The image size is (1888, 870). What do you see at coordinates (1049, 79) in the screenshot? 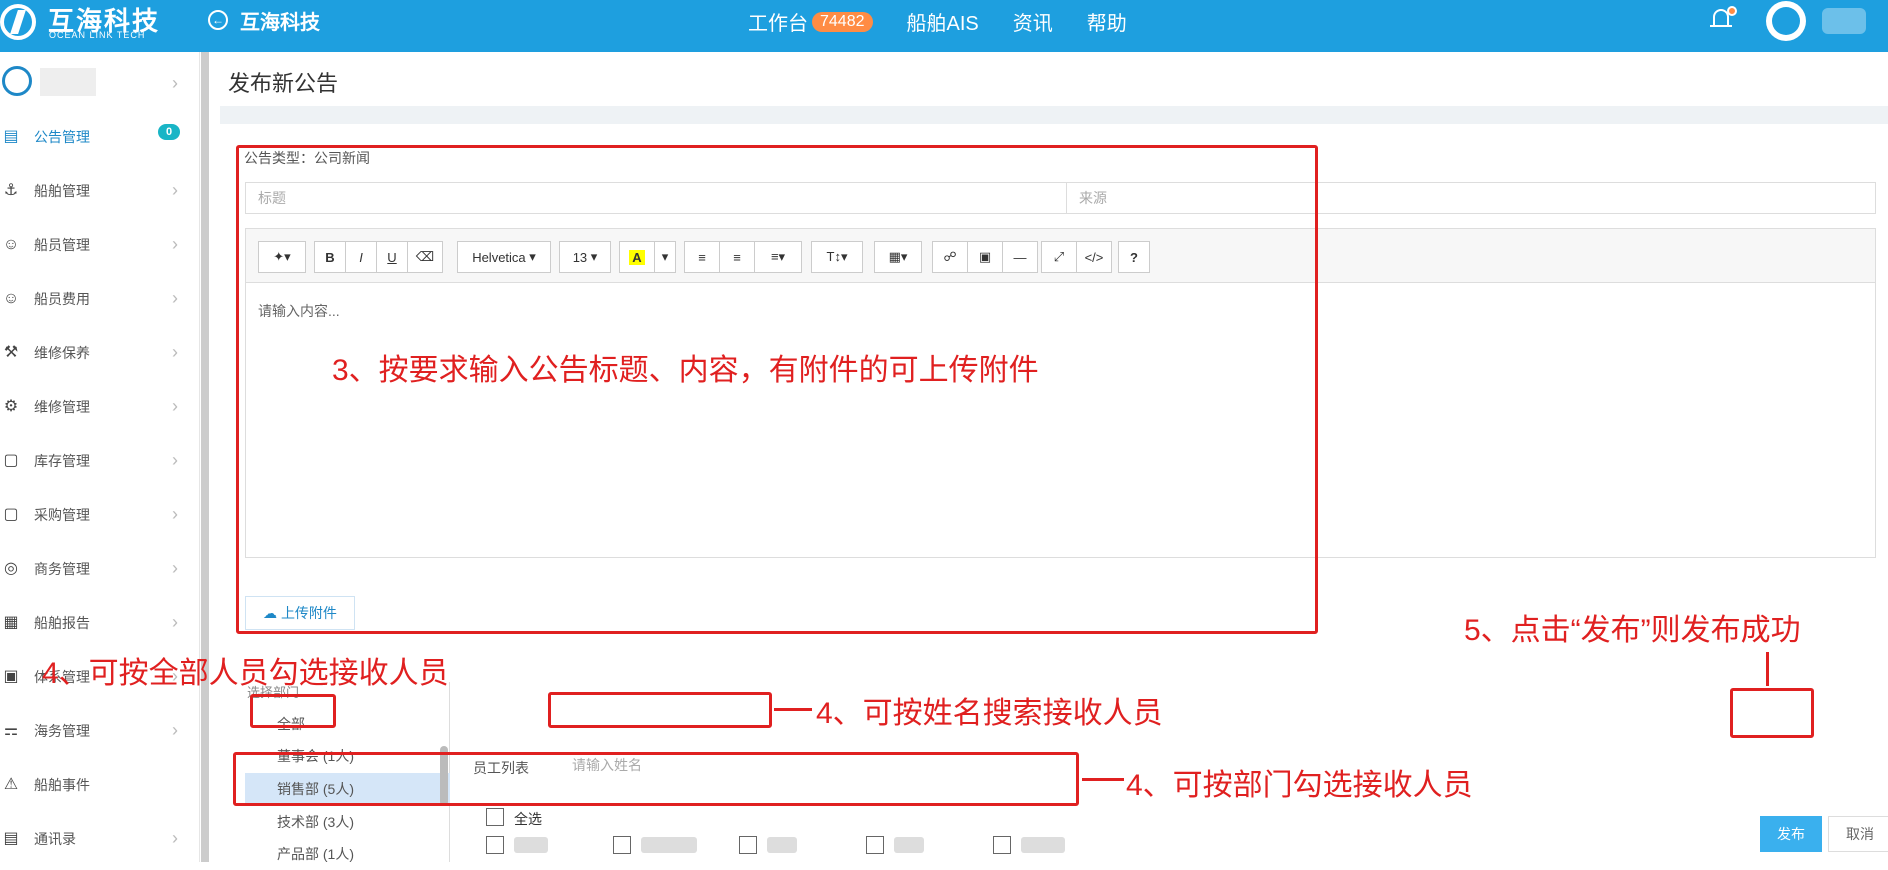
I see `page-title-bar: 发布新公告` at bounding box center [1049, 79].